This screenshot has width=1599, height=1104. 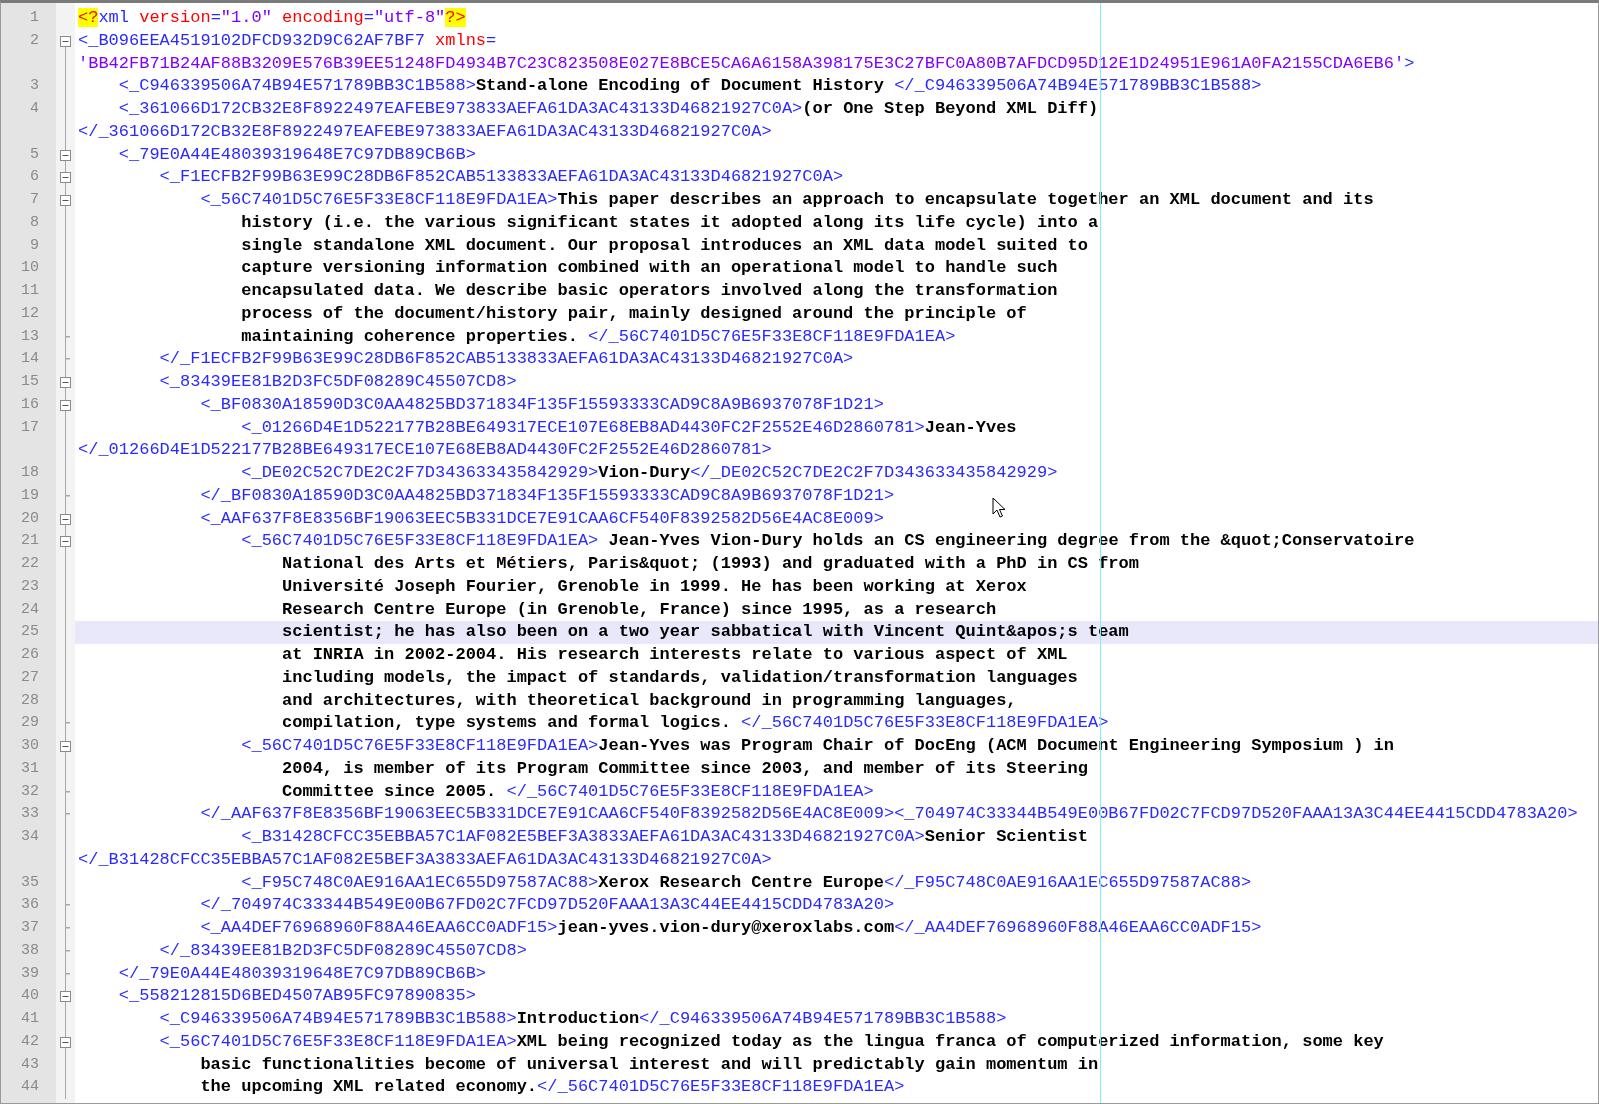 What do you see at coordinates (30, 950) in the screenshot?
I see `line-number: 38` at bounding box center [30, 950].